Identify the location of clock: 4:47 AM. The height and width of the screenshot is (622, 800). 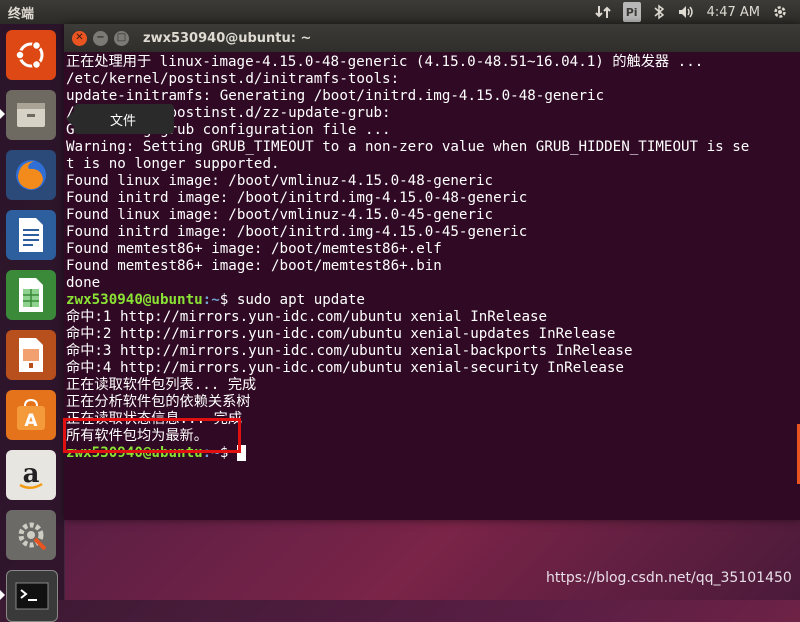
(733, 12).